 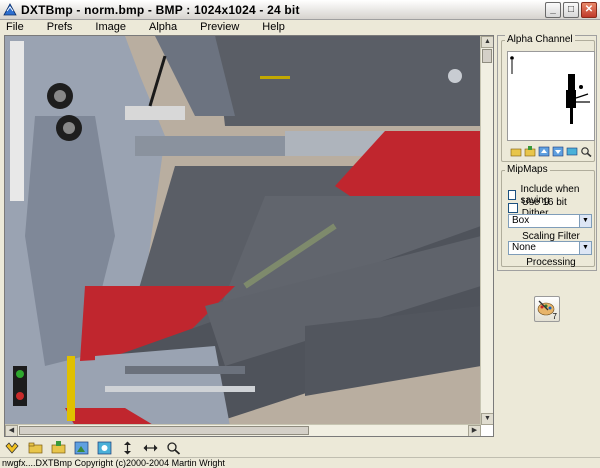 I want to click on flip-vertical-icon, so click(x=127, y=448).